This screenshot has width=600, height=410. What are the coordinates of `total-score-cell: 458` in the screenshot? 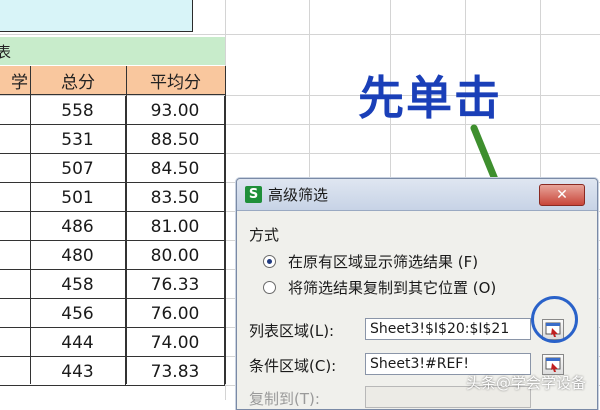 It's located at (78, 284).